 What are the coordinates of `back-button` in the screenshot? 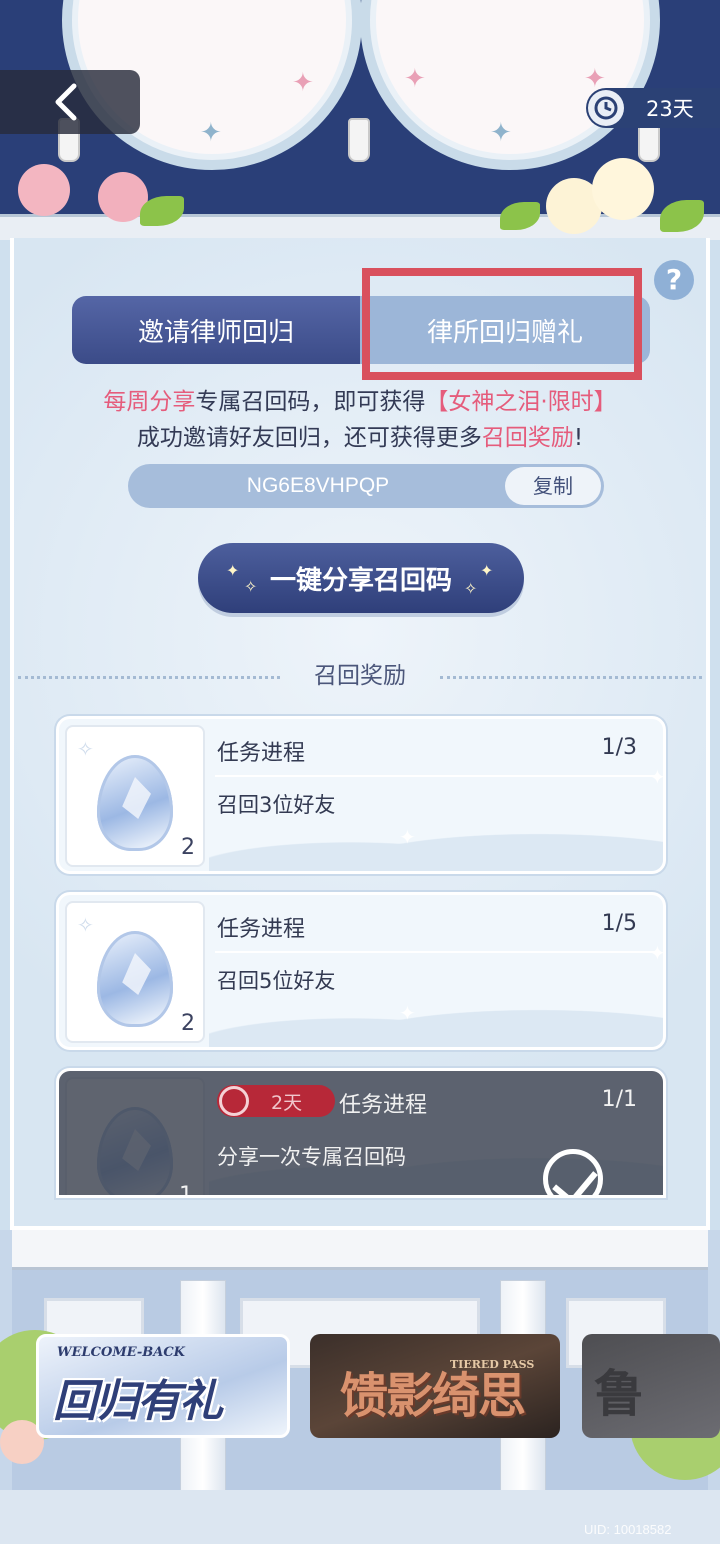 It's located at (70, 102).